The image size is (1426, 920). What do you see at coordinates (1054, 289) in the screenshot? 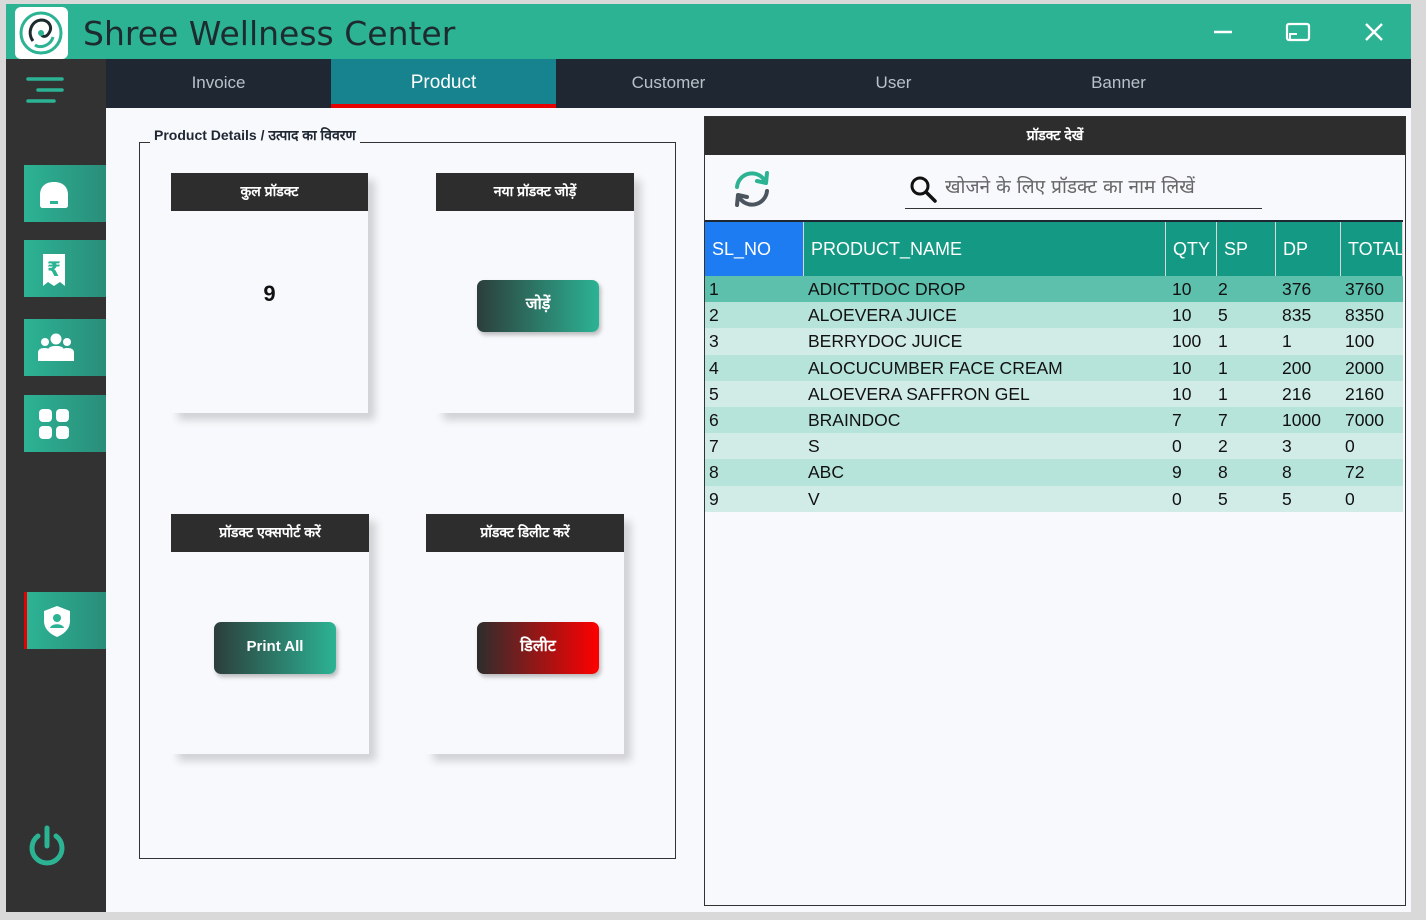
I see `table-row: 1 ADICTTDOC DROP 10 2 376 3760` at bounding box center [1054, 289].